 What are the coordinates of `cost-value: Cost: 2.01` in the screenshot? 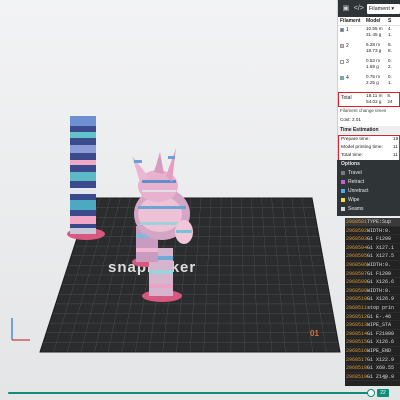 It's located at (350, 119).